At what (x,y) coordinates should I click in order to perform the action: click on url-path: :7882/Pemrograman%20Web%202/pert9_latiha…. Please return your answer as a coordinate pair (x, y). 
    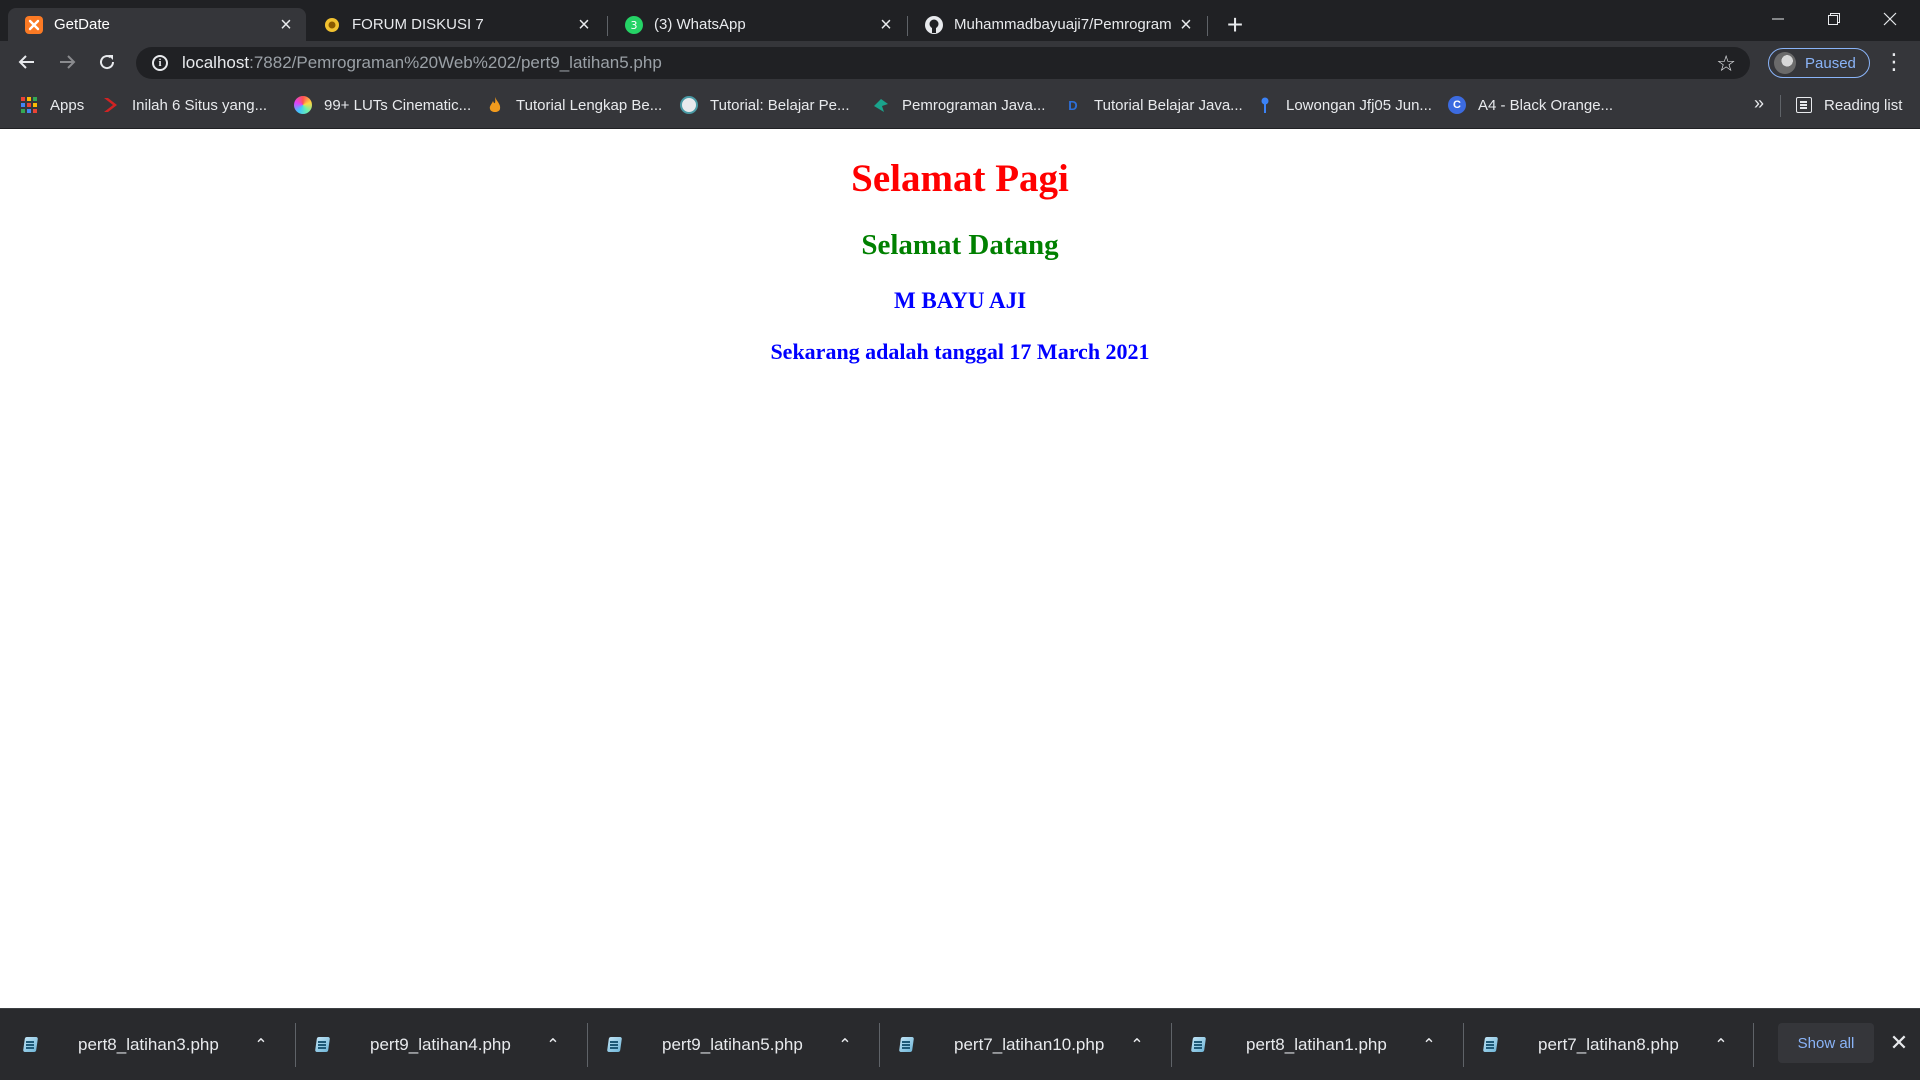
    Looking at the image, I should click on (455, 62).